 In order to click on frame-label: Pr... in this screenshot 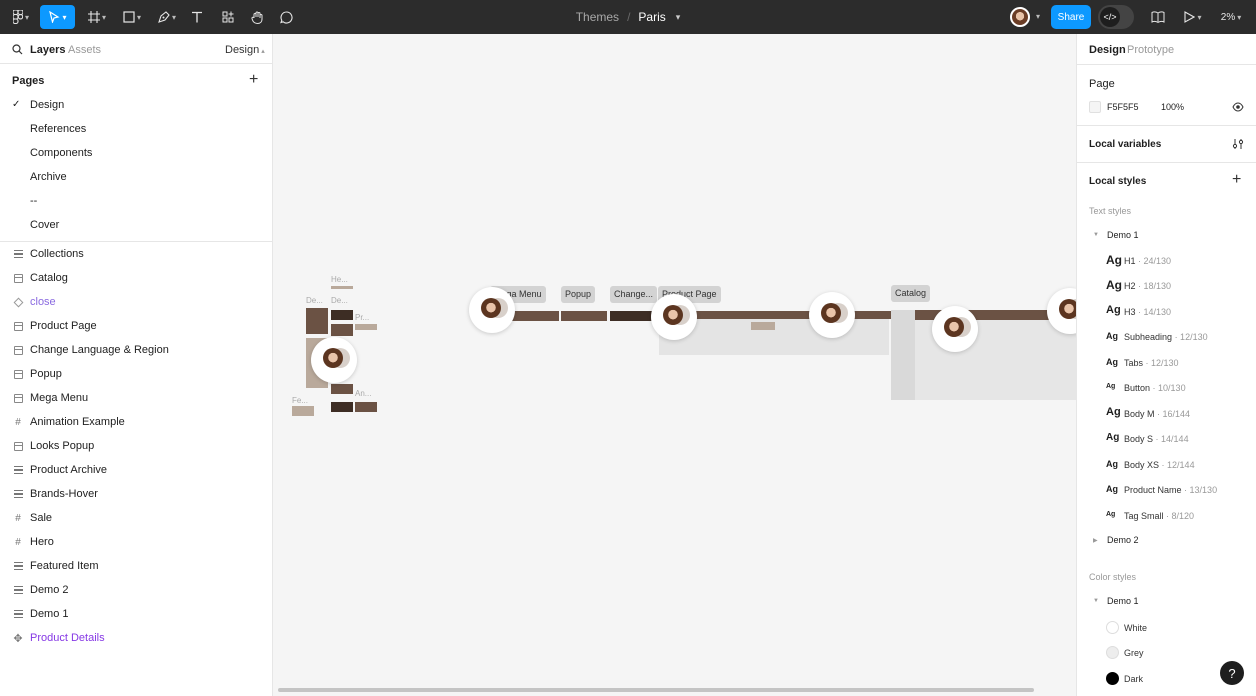, I will do `click(362, 317)`.